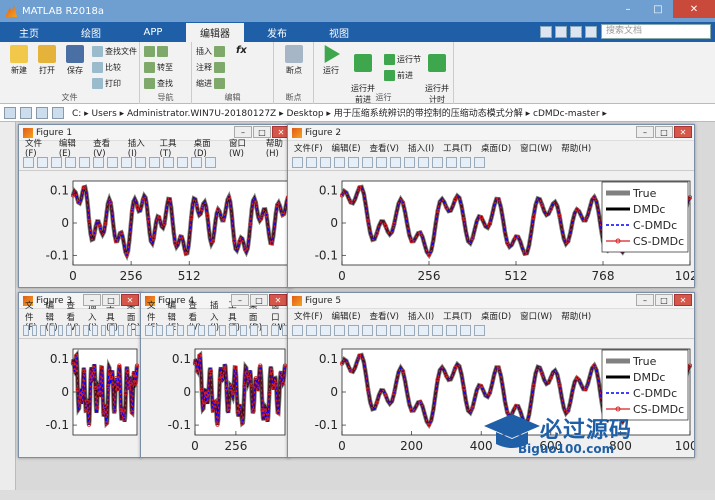 The height and width of the screenshot is (500, 715). I want to click on find-files-button: 查找文件, so click(114, 51).